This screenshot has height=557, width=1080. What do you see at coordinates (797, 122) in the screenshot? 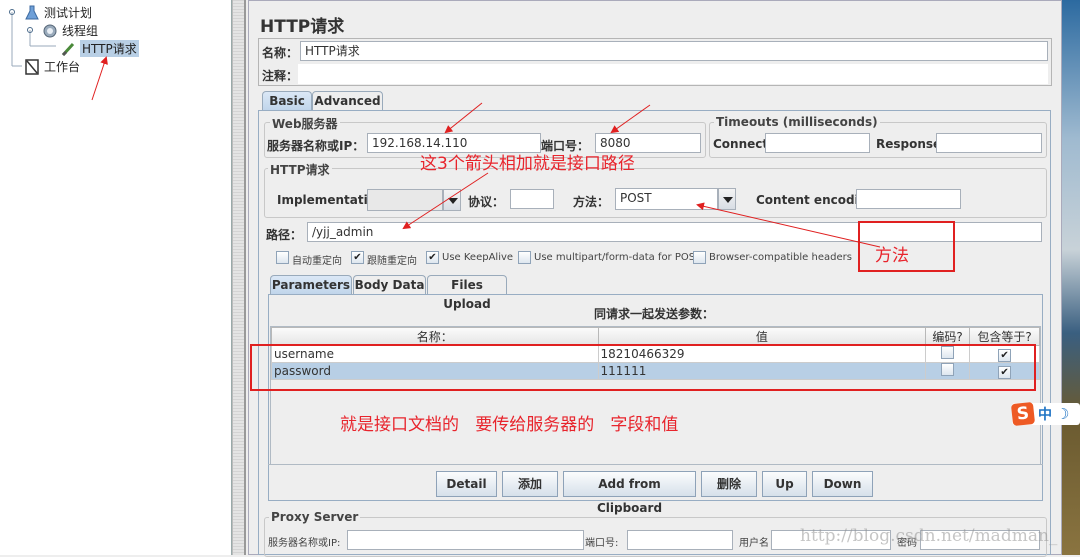
I see `timeouts-title: Timeouts (milliseconds)` at bounding box center [797, 122].